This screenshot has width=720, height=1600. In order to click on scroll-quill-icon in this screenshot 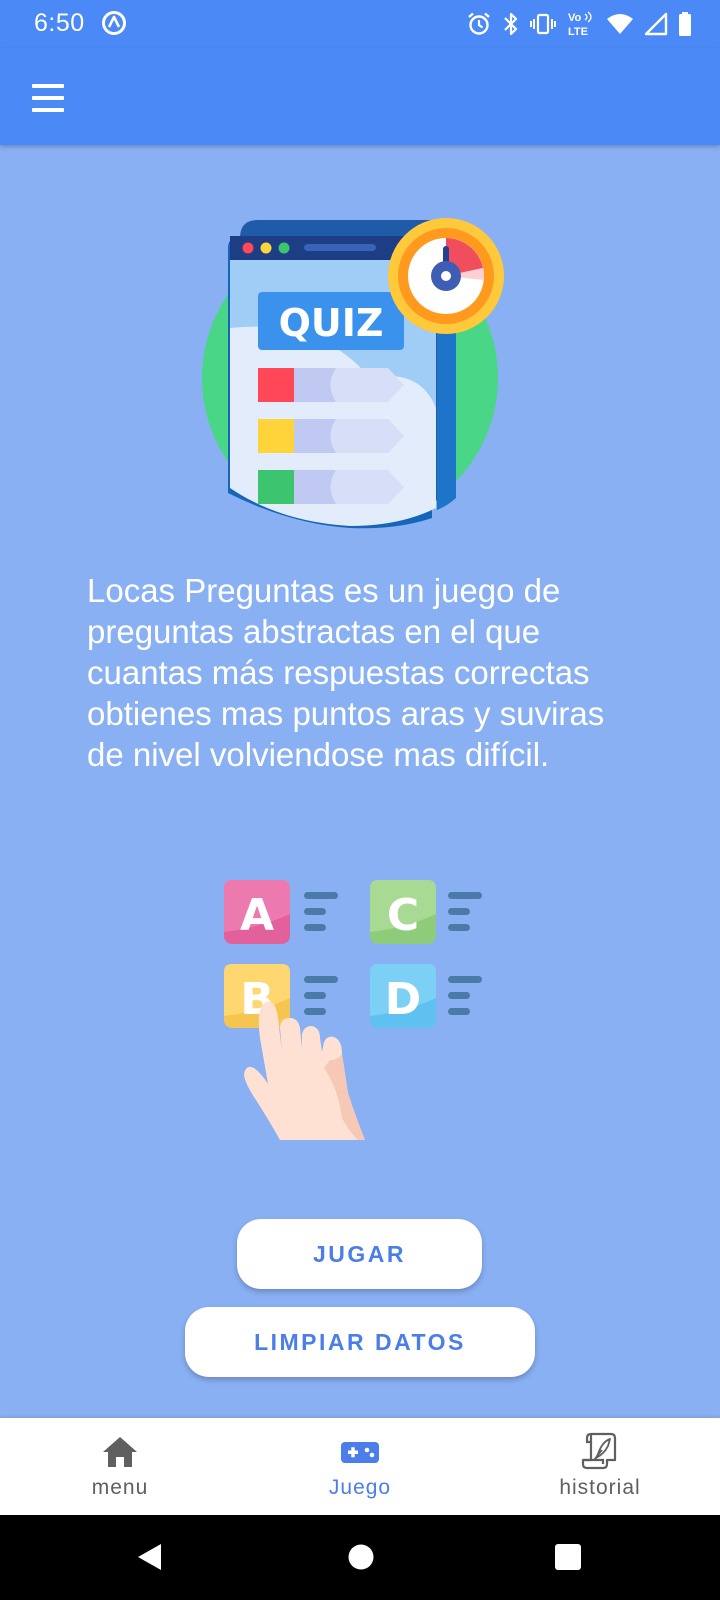, I will do `click(599, 1451)`.